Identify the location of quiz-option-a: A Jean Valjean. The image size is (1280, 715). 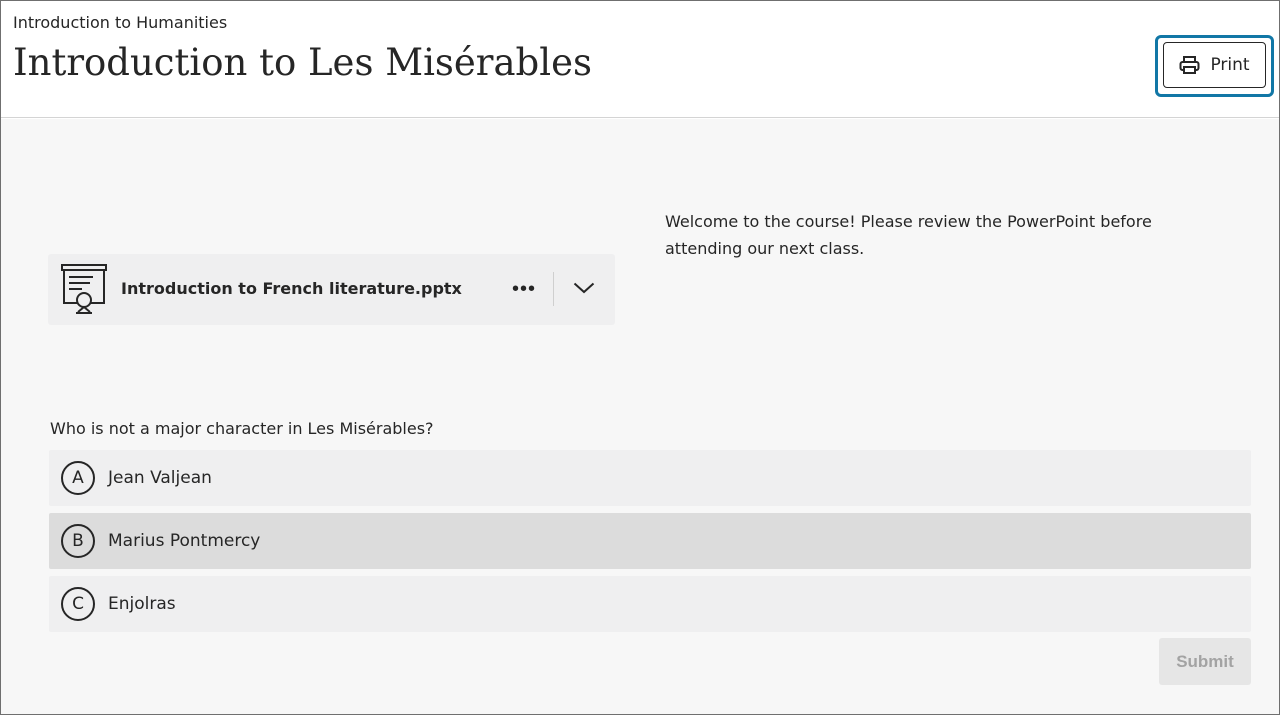
(650, 478).